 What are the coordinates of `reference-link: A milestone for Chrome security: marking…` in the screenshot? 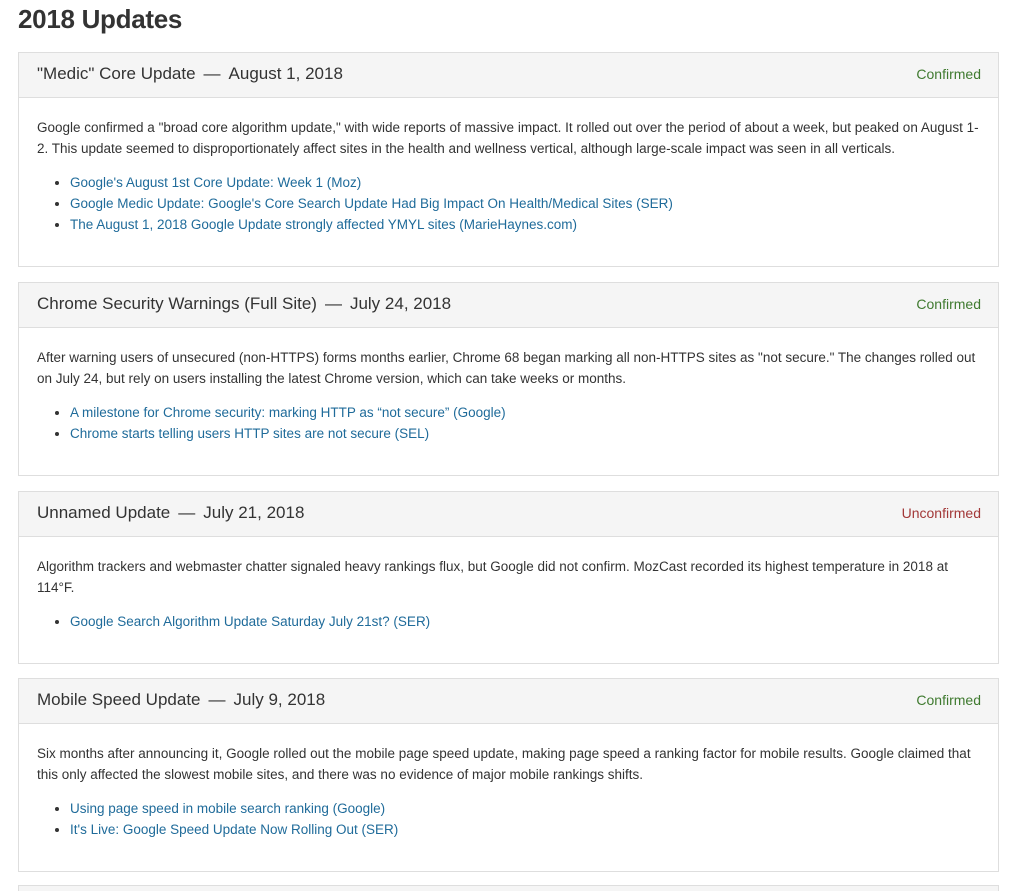 It's located at (288, 412).